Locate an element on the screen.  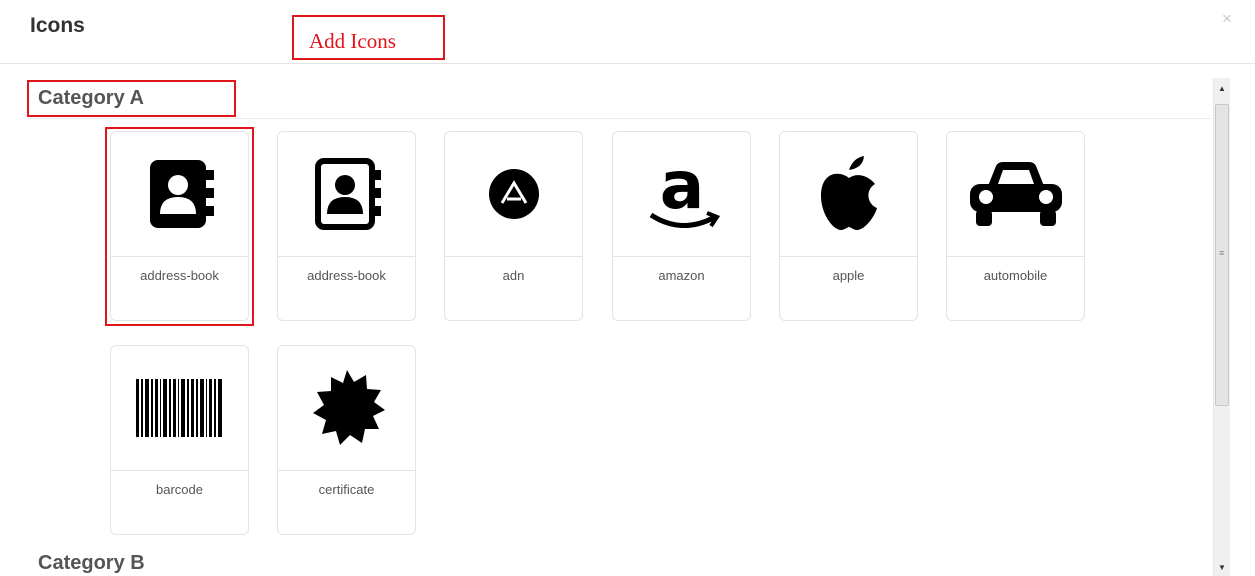
icon-label: automobile is located at coordinates (1015, 275).